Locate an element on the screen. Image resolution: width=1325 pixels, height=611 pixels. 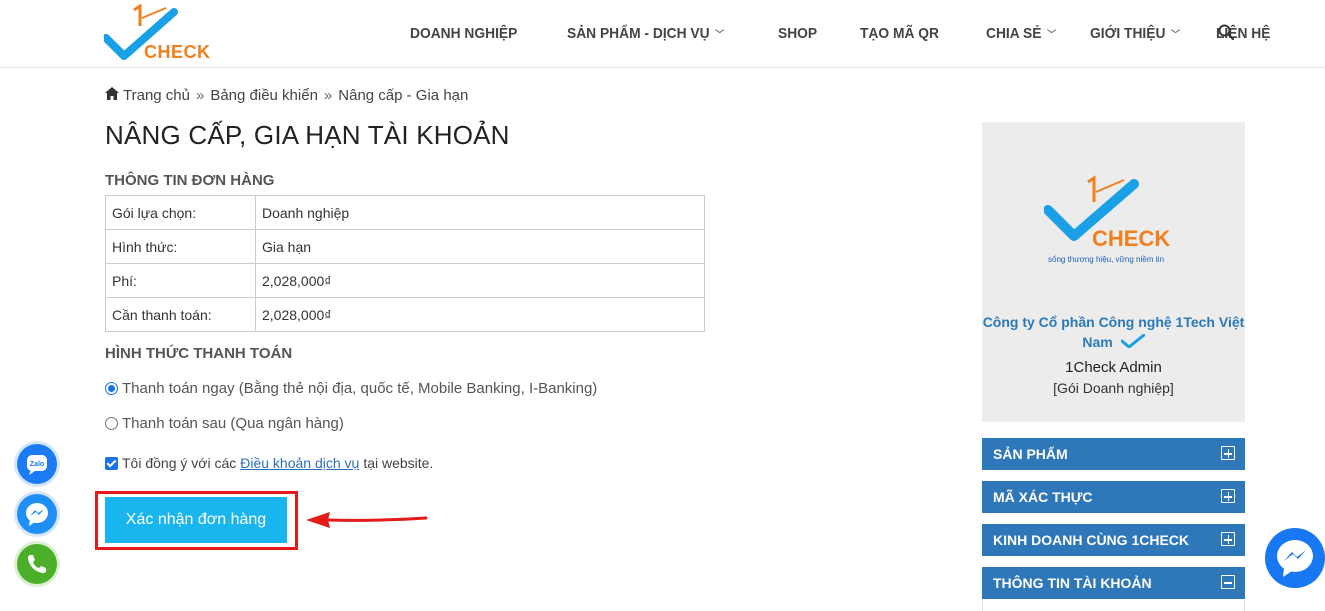
nav-label: CHIA SẺ is located at coordinates (1014, 33).